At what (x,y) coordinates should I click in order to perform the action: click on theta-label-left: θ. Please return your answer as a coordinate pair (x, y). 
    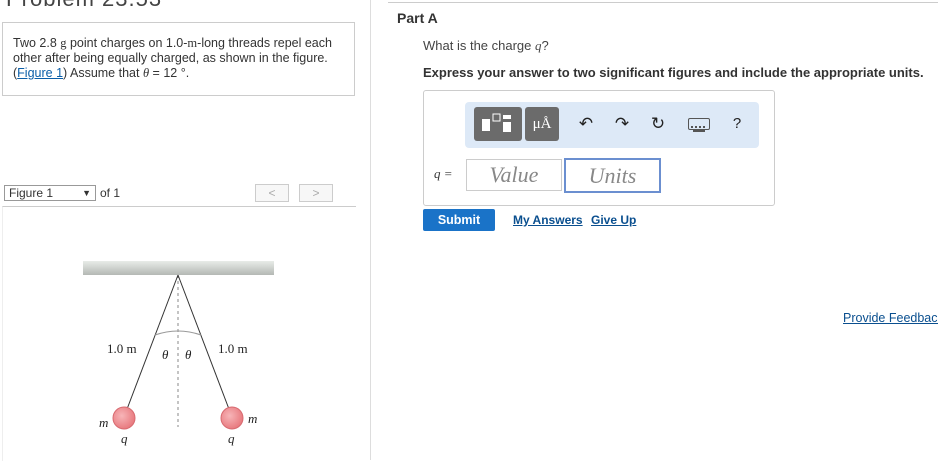
    Looking at the image, I should click on (165, 354).